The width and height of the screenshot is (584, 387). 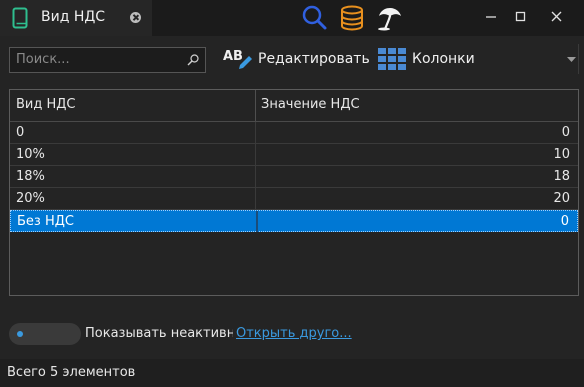 I want to click on svg-text: AB, so click(x=233, y=56).